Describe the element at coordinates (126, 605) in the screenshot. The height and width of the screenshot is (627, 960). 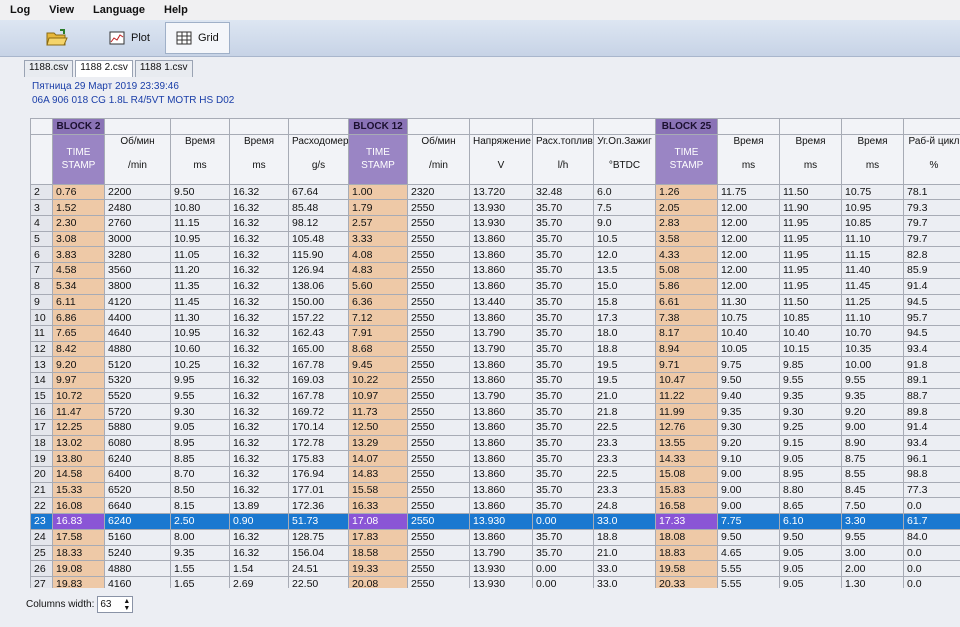
I see `spin-arrows-icon: ▲ ▼` at that location.